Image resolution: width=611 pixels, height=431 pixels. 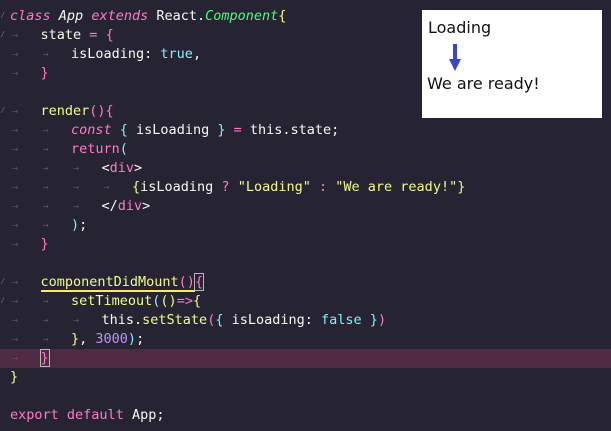 I want to click on down-arrow-icon, so click(x=455, y=57).